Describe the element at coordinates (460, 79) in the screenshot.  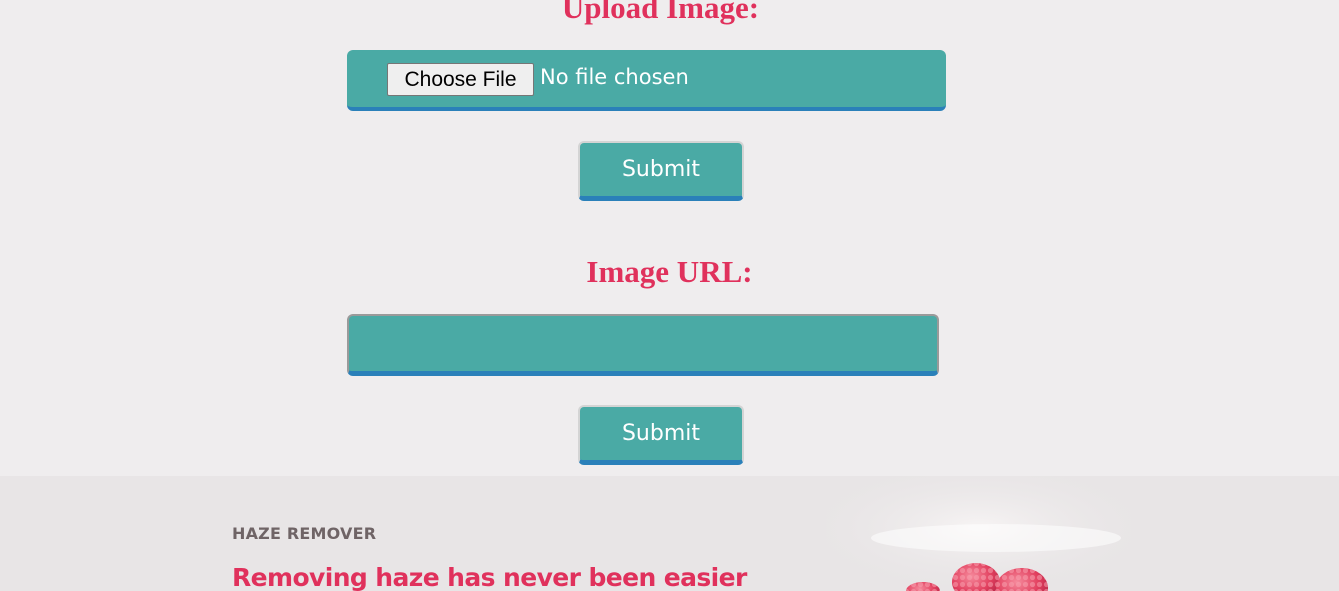
I see `choose-file-button: Choose File` at that location.